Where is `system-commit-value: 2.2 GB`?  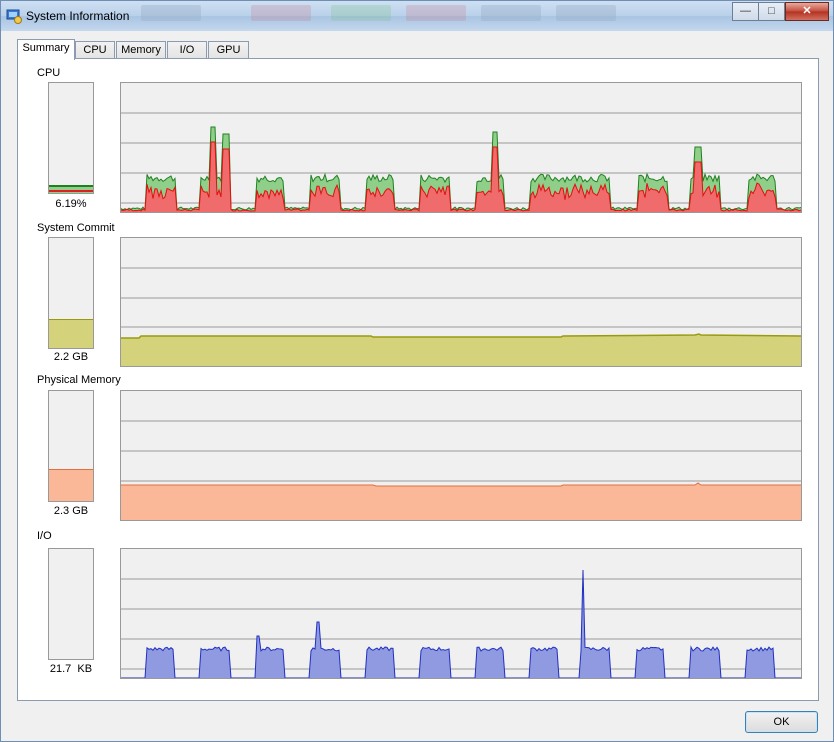
system-commit-value: 2.2 GB is located at coordinates (71, 357).